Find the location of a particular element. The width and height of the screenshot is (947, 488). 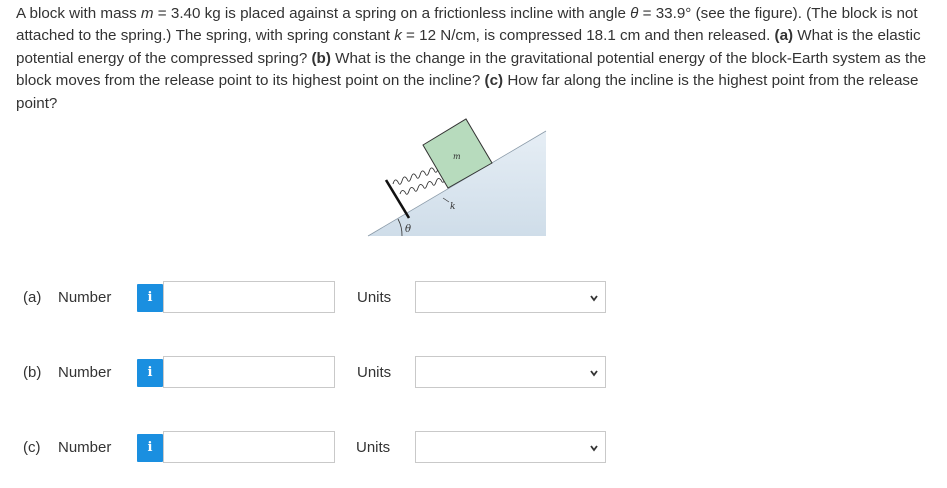

incline-figure: m k θ is located at coordinates (457, 179).